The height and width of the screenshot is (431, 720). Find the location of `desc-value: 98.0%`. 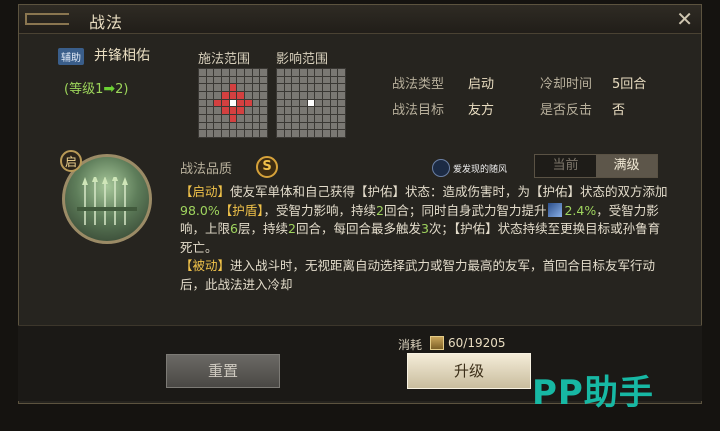

desc-value: 98.0% is located at coordinates (200, 210).